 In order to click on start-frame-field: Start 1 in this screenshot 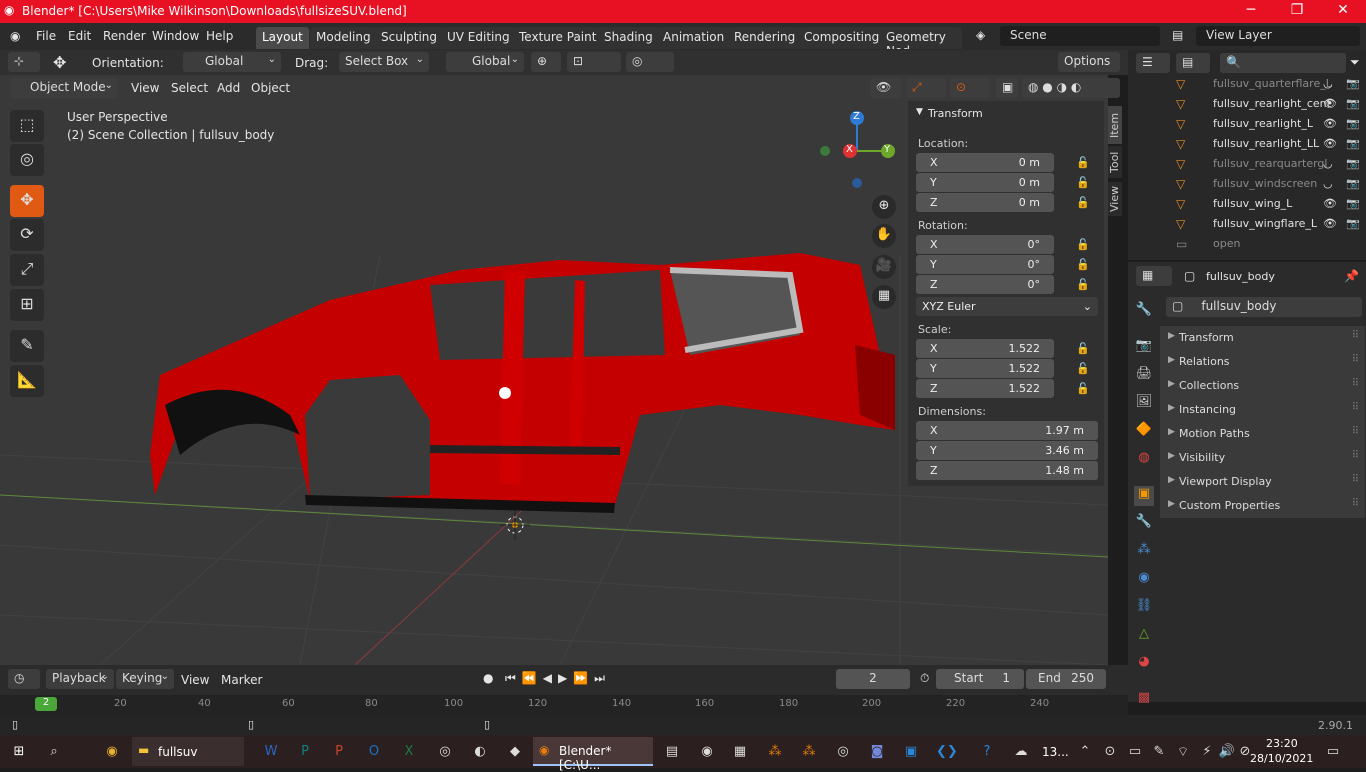, I will do `click(980, 679)`.